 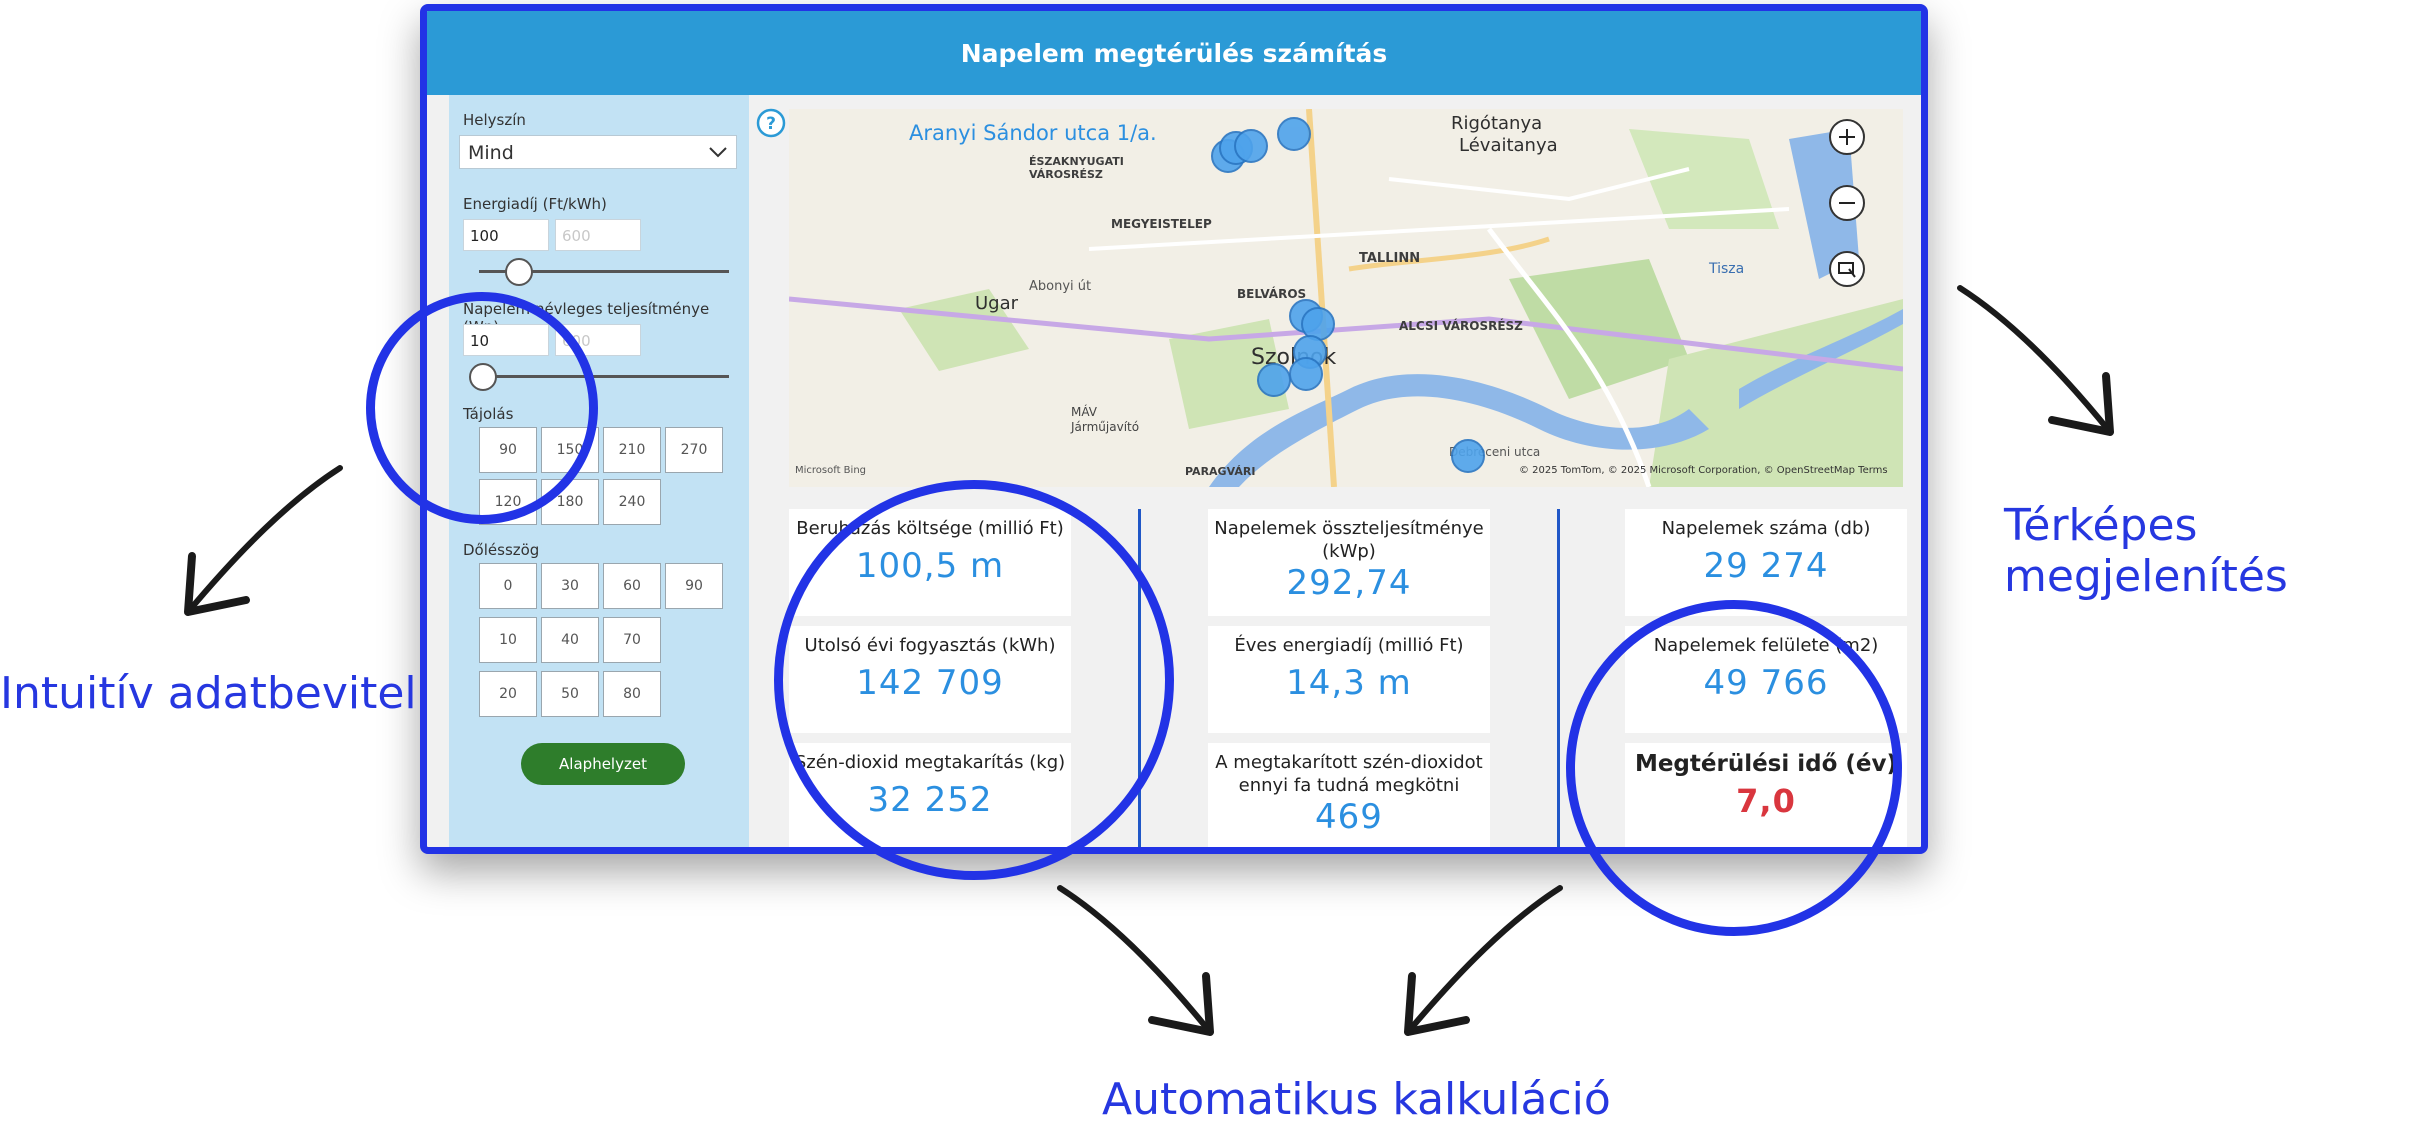 I want to click on map-label: MEGYEISTELEP, so click(x=1161, y=224).